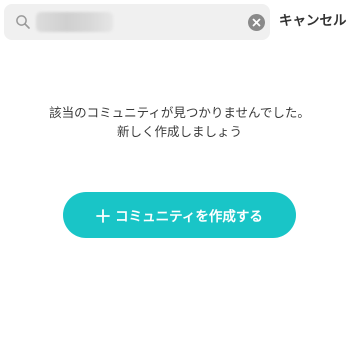 This screenshot has height=344, width=359. I want to click on plus-icon, so click(103, 215).